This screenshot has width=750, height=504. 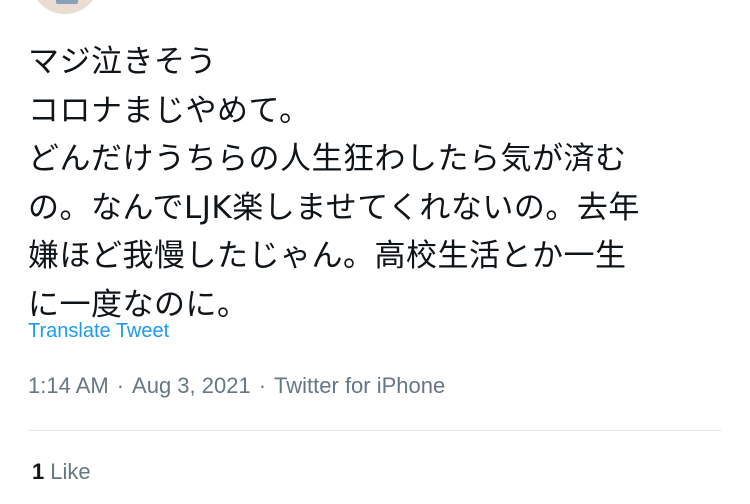 What do you see at coordinates (98, 331) in the screenshot?
I see `translate-tweet-link: Translate Tweet` at bounding box center [98, 331].